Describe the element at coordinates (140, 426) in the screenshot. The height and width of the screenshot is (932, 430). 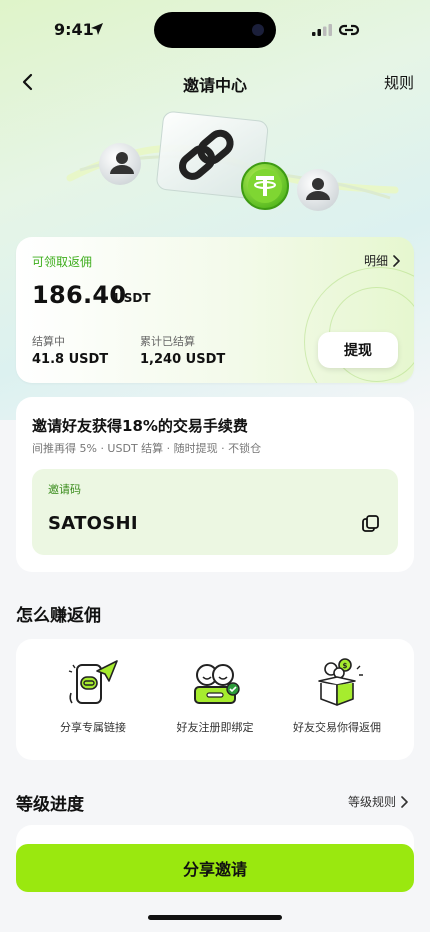
I see `invite-title: 邀请好友获得18%的交易手续费` at that location.